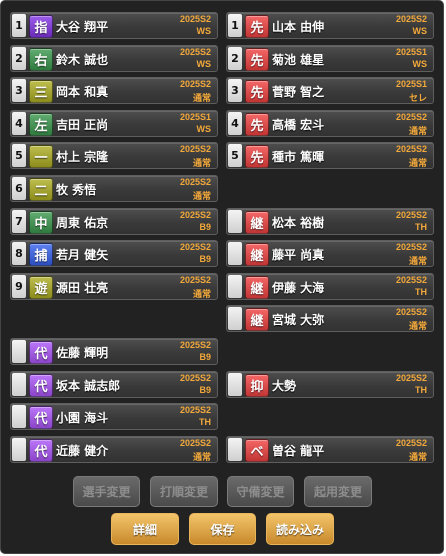 The height and width of the screenshot is (556, 446). What do you see at coordinates (114, 188) in the screenshot?
I see `lineup-card: 6二牧 秀悟 2025S2 通常` at bounding box center [114, 188].